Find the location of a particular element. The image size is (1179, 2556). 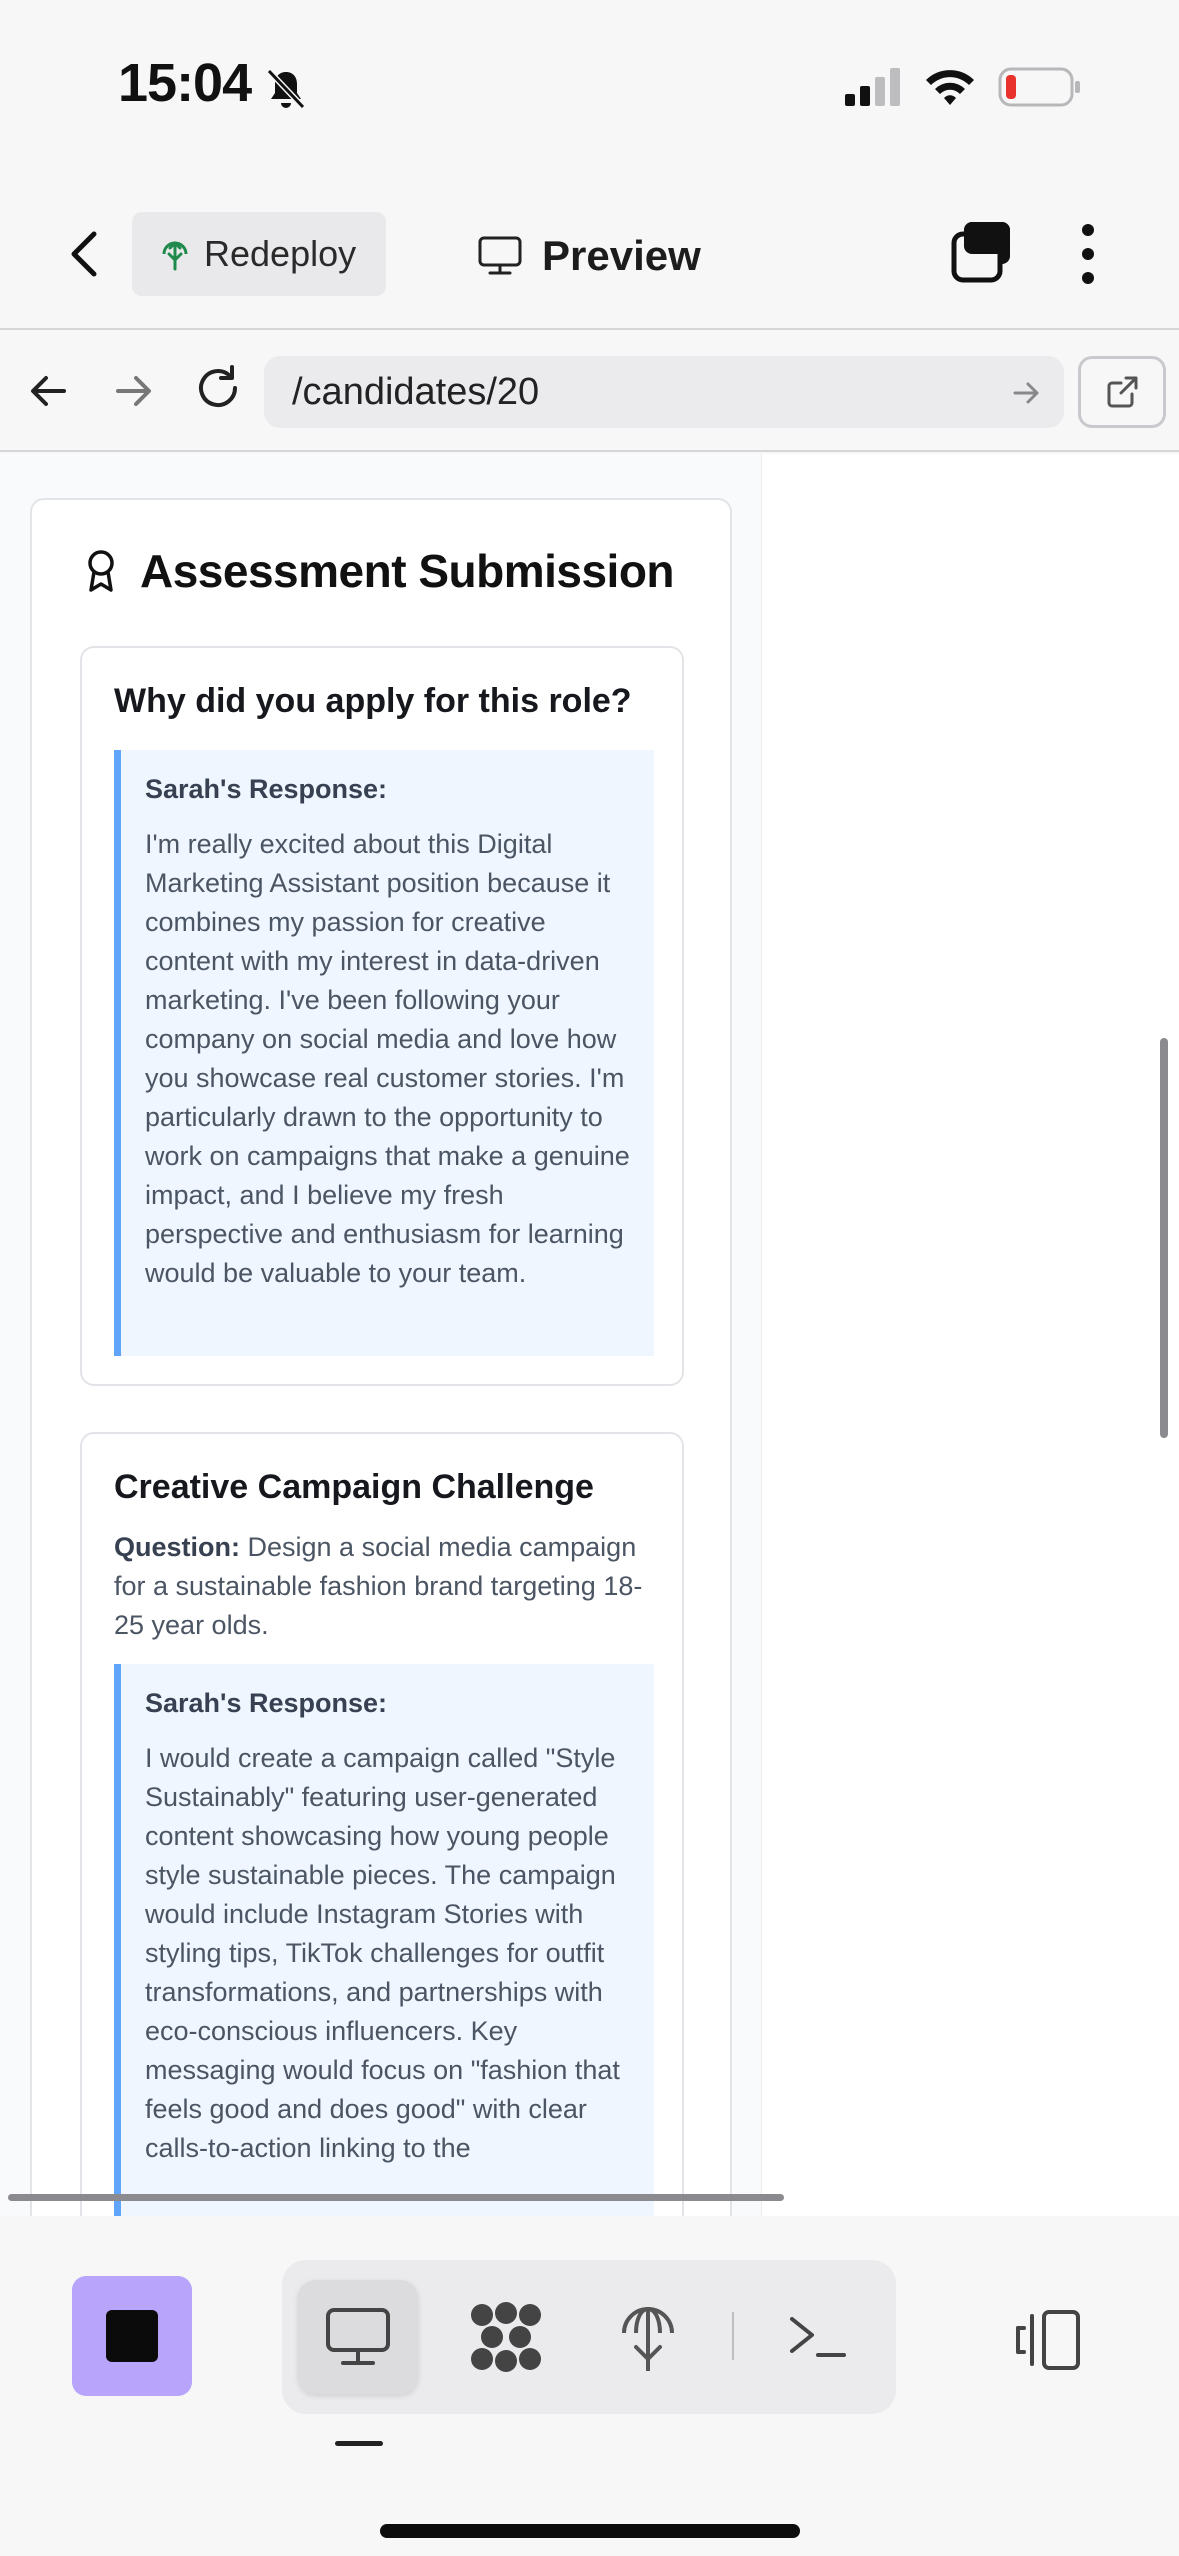

graph-icon is located at coordinates (506, 2337).